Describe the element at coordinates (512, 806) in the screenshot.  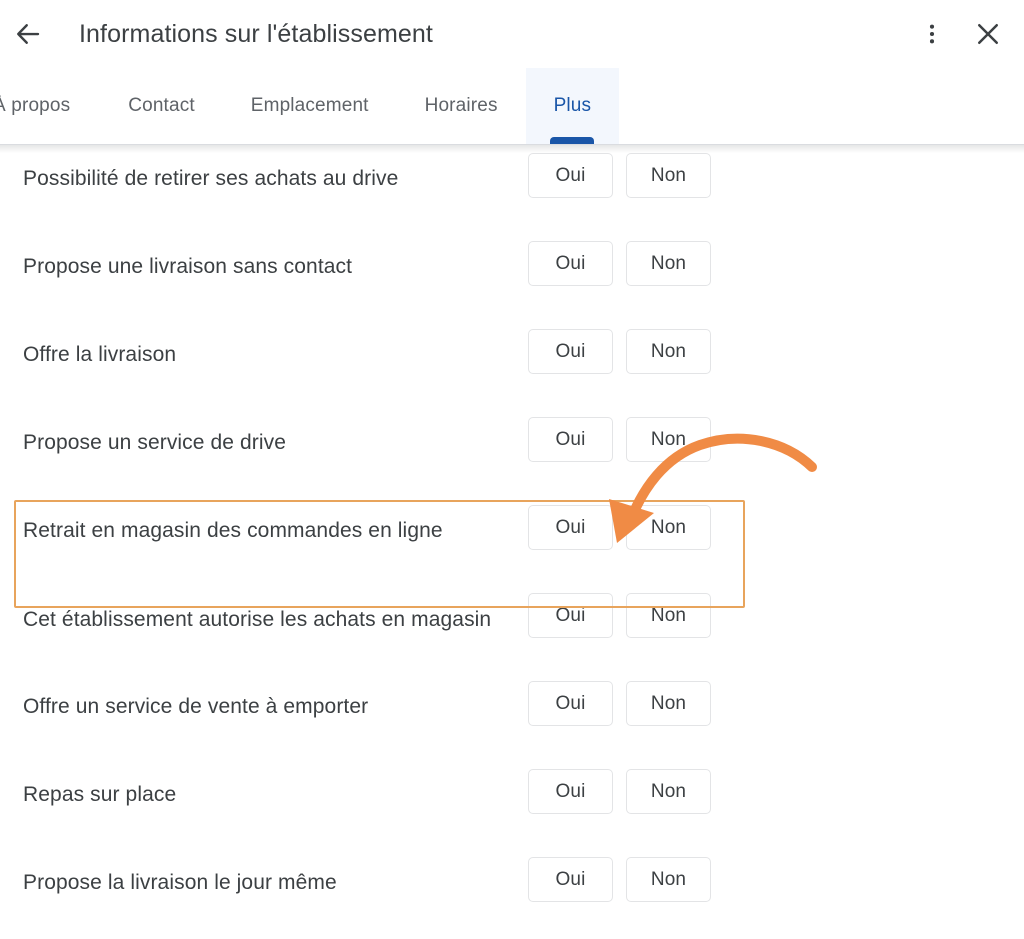
I see `attribute-row: Repas sur place Oui Non` at that location.